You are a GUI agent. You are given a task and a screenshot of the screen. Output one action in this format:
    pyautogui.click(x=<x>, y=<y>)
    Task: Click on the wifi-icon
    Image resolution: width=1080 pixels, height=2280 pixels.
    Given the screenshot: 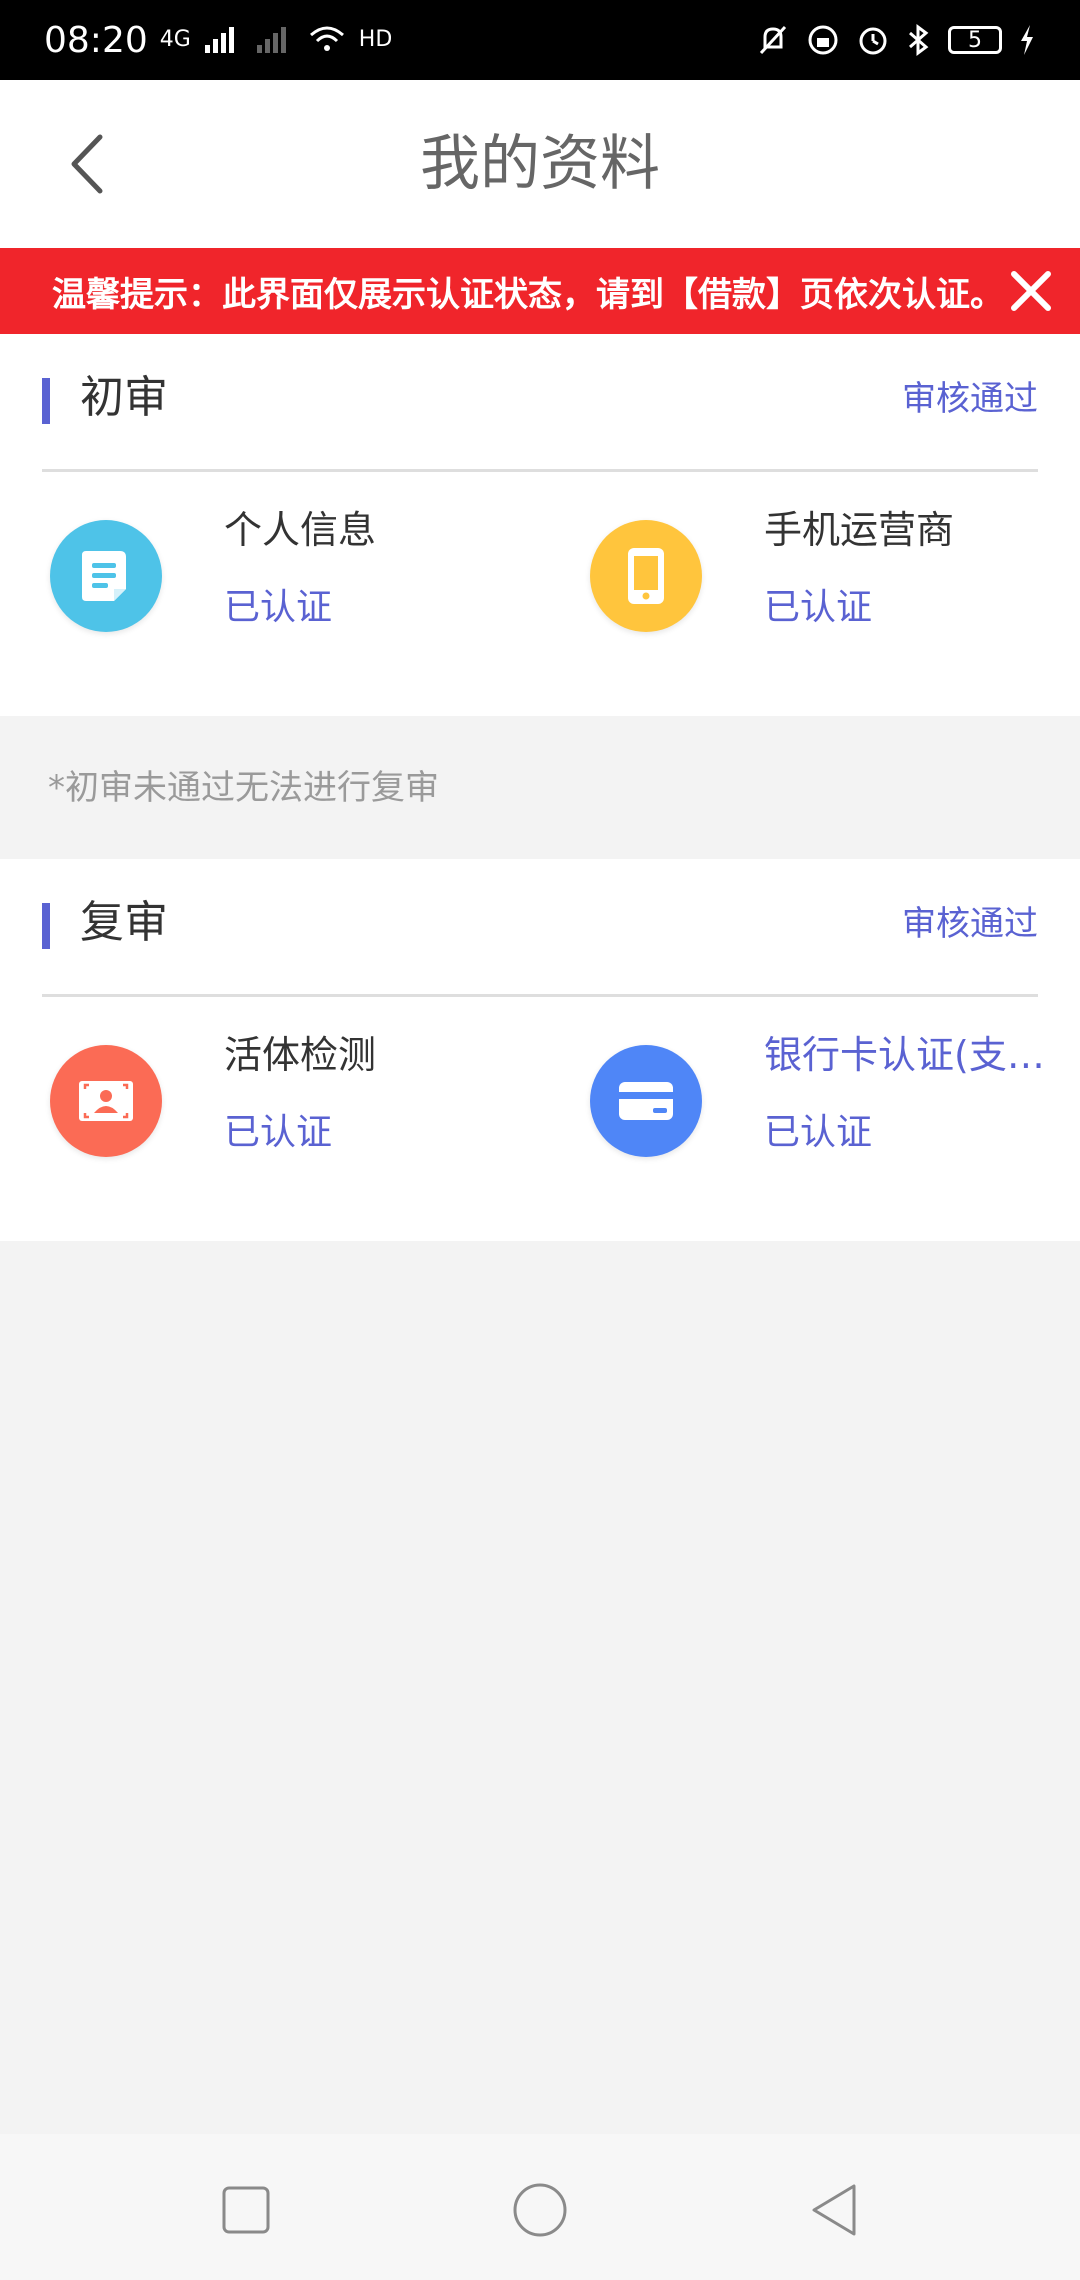 What is the action you would take?
    pyautogui.click(x=326, y=38)
    